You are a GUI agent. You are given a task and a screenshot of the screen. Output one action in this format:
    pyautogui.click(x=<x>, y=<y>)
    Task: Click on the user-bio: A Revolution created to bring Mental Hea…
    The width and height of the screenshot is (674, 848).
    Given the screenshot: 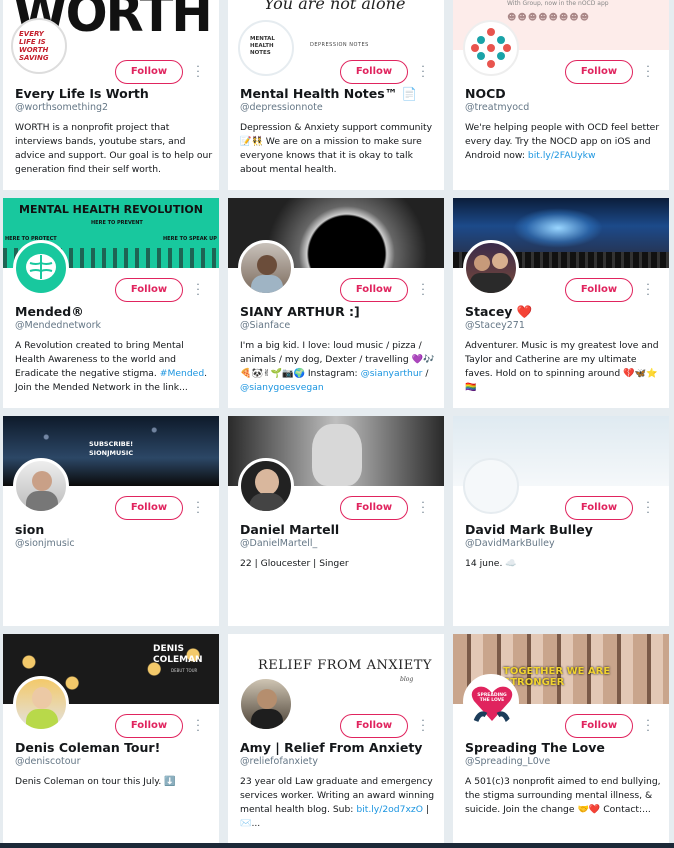 What is the action you would take?
    pyautogui.click(x=114, y=367)
    